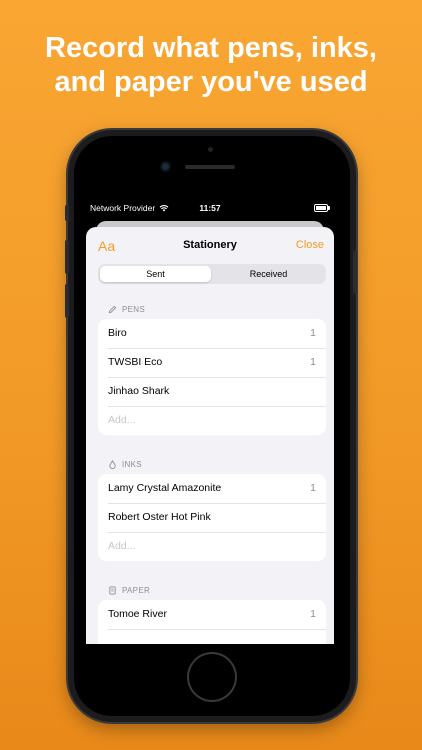 The height and width of the screenshot is (750, 422). Describe the element at coordinates (210, 245) in the screenshot. I see `navigation-bar: Aa Stationery Close` at that location.